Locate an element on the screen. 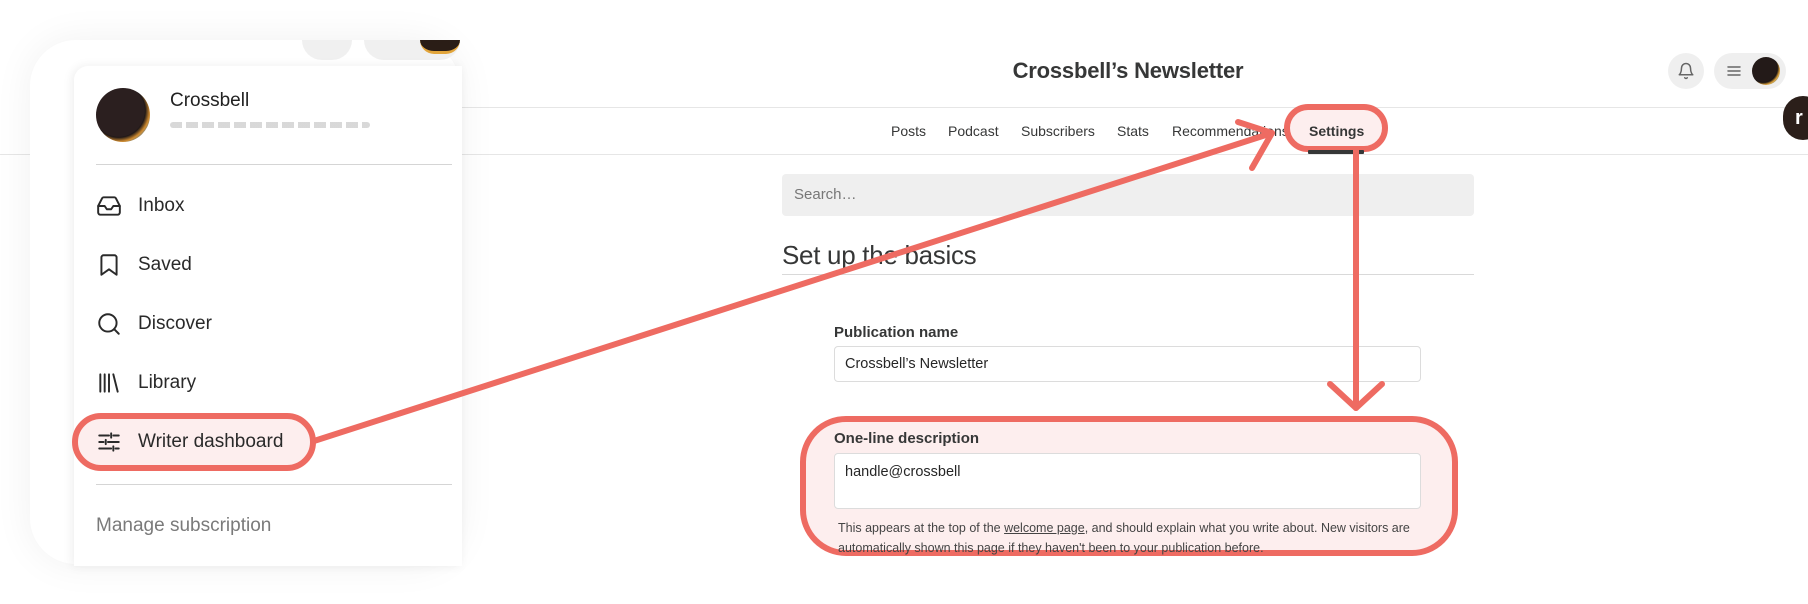 The height and width of the screenshot is (604, 1808). notifications-button is located at coordinates (1686, 71).